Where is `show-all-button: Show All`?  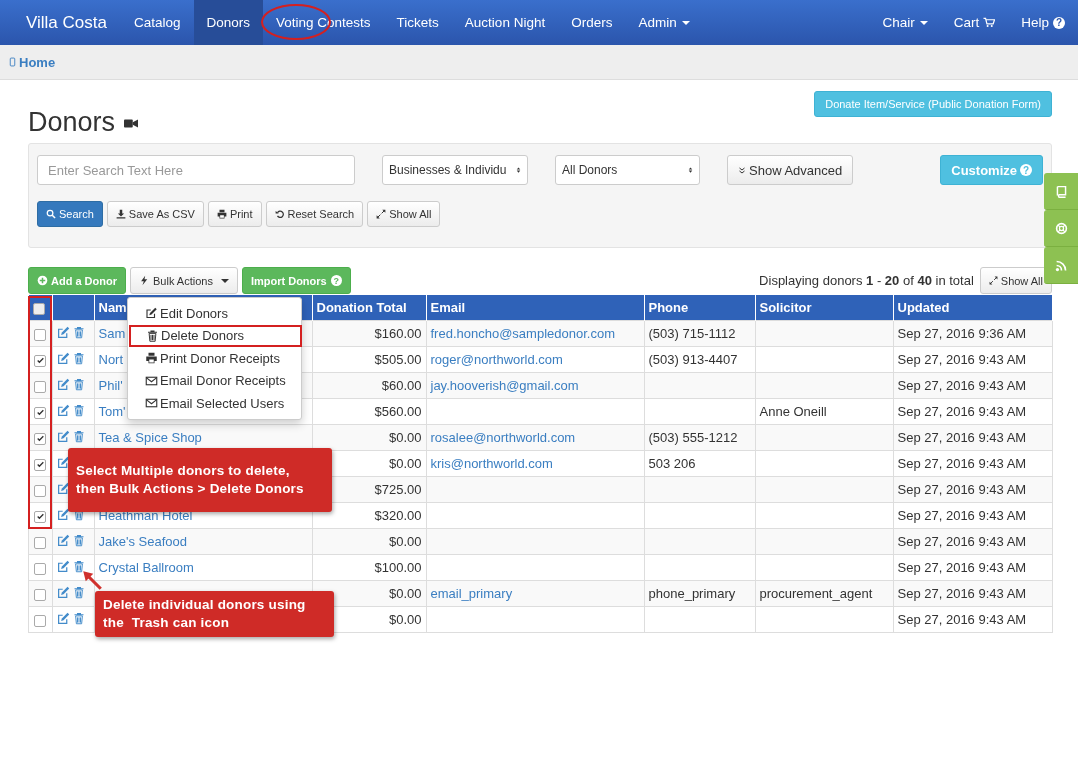 show-all-button: Show All is located at coordinates (1015, 280).